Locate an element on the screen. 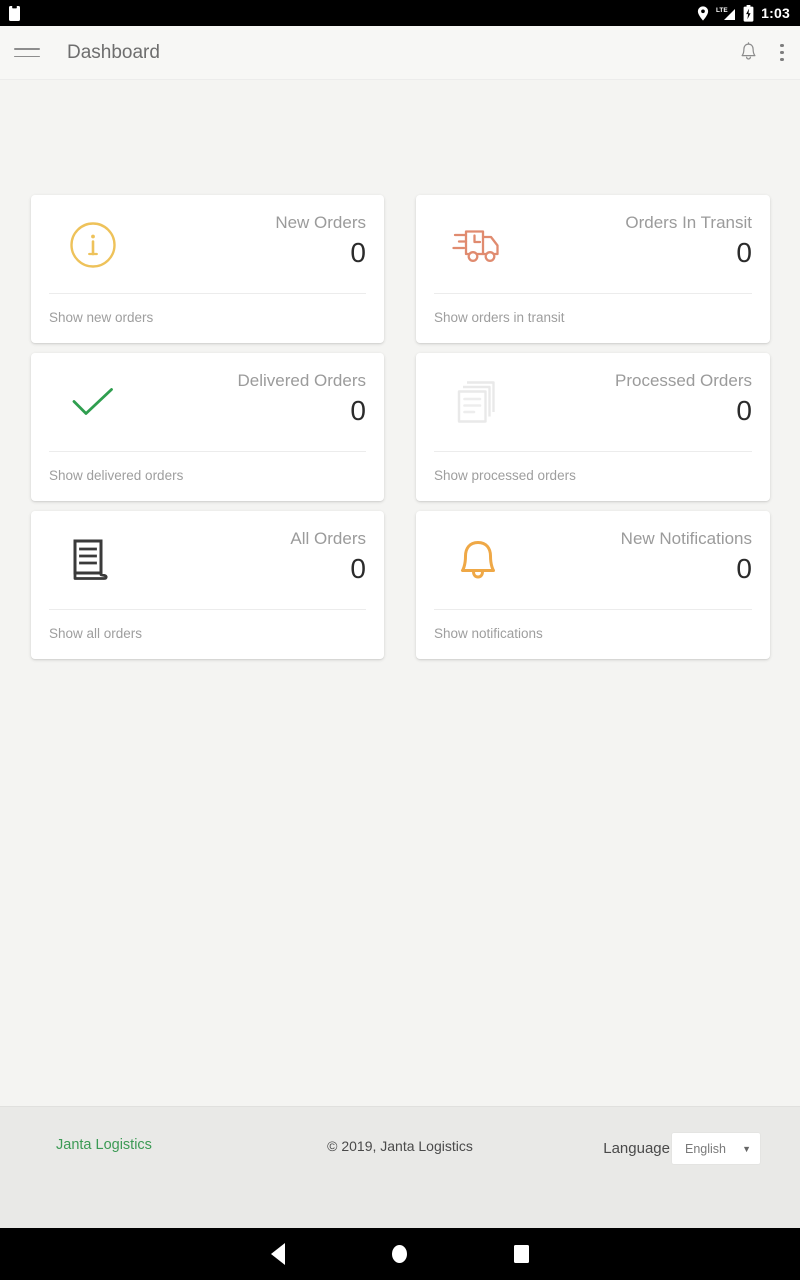 This screenshot has height=1280, width=800. card-all-orders: All Orders 0 Show all orders is located at coordinates (207, 585).